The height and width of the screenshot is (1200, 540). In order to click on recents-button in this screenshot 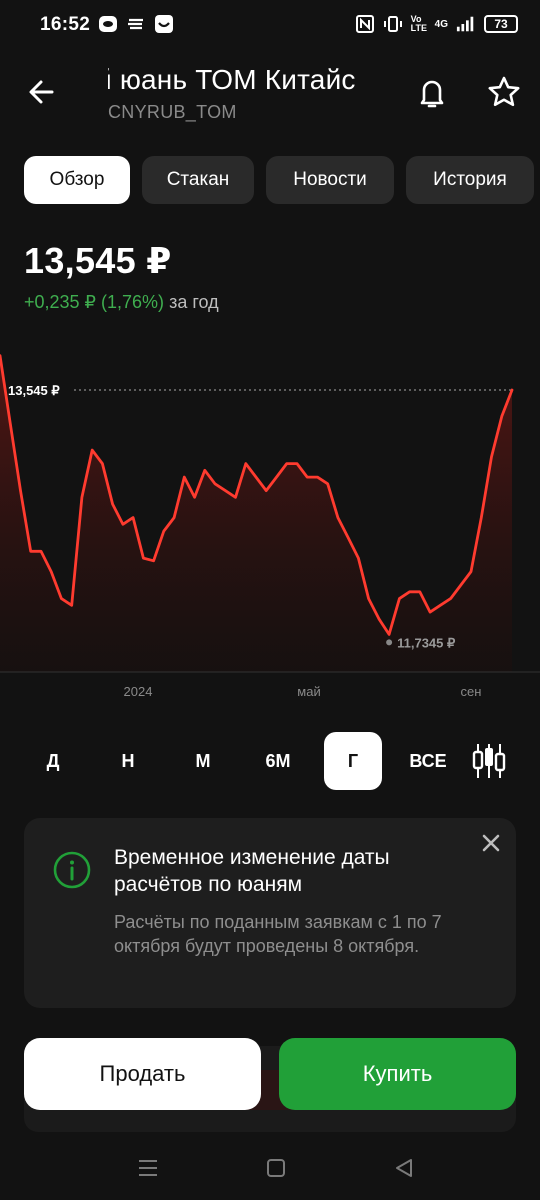, I will do `click(148, 1168)`.